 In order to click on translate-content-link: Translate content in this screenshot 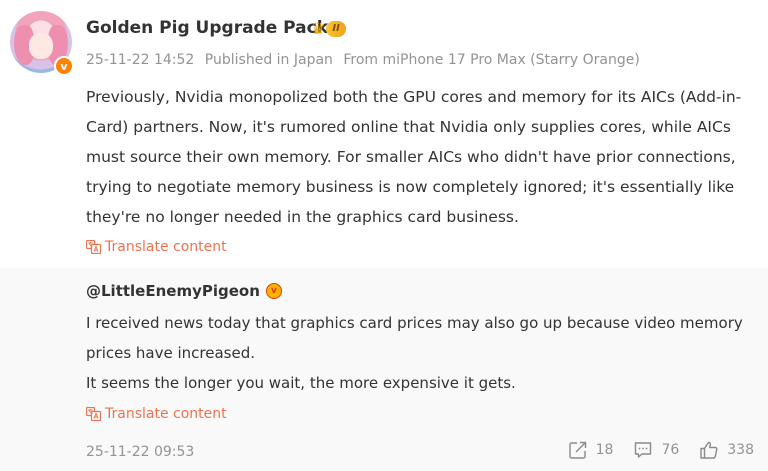, I will do `click(156, 247)`.